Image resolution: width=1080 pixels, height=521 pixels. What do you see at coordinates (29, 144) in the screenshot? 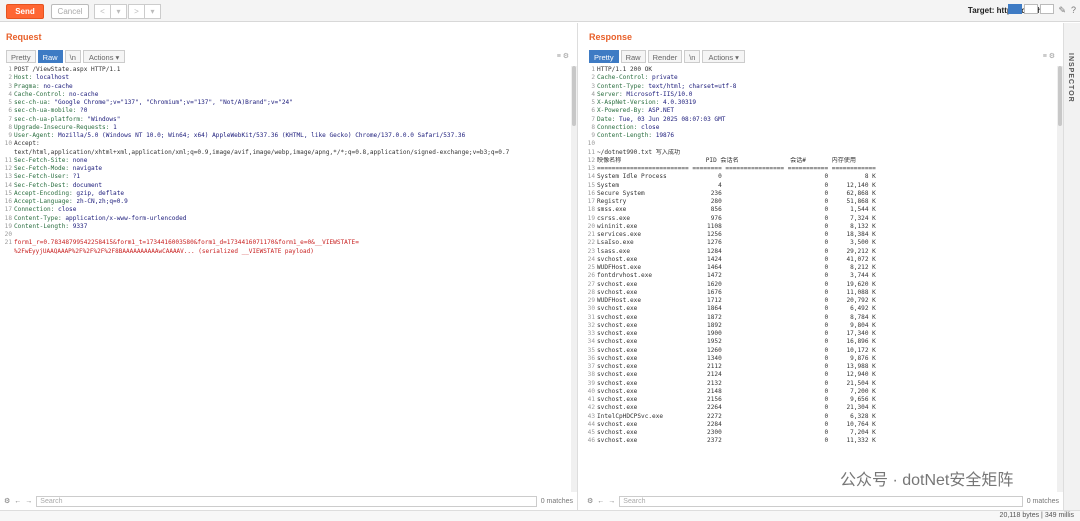
I see `line-key: Accept:` at bounding box center [29, 144].